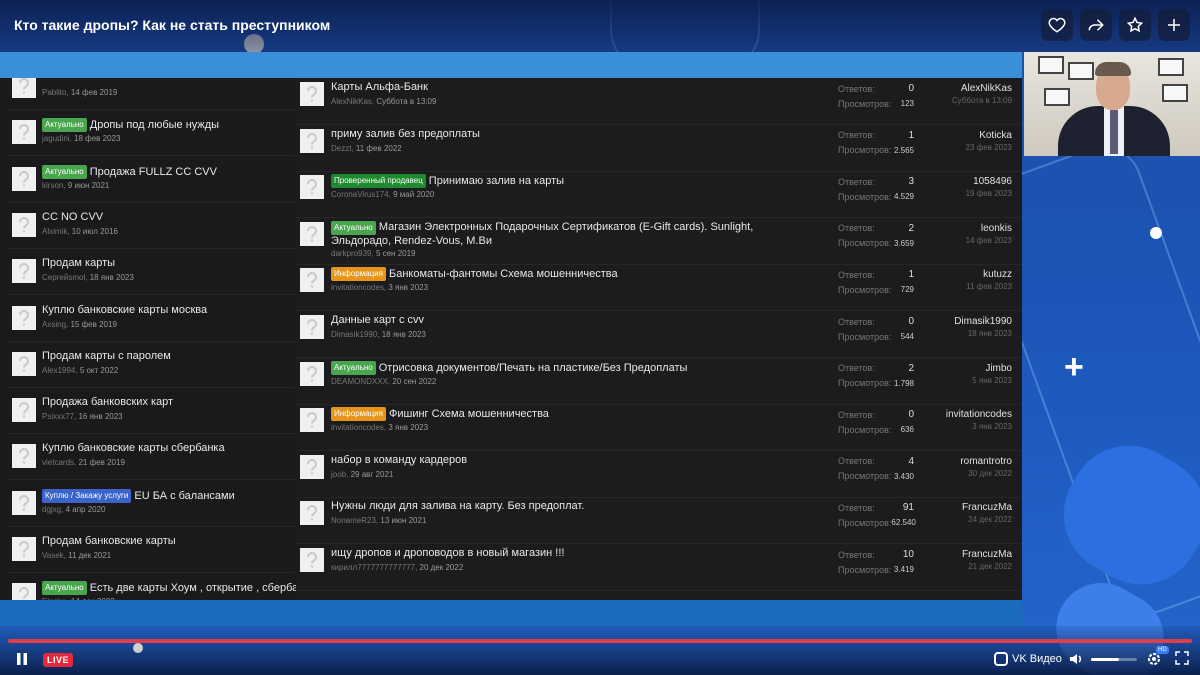  What do you see at coordinates (373, 567) in the screenshot?
I see `thread-author: кирилл7777777777777` at bounding box center [373, 567].